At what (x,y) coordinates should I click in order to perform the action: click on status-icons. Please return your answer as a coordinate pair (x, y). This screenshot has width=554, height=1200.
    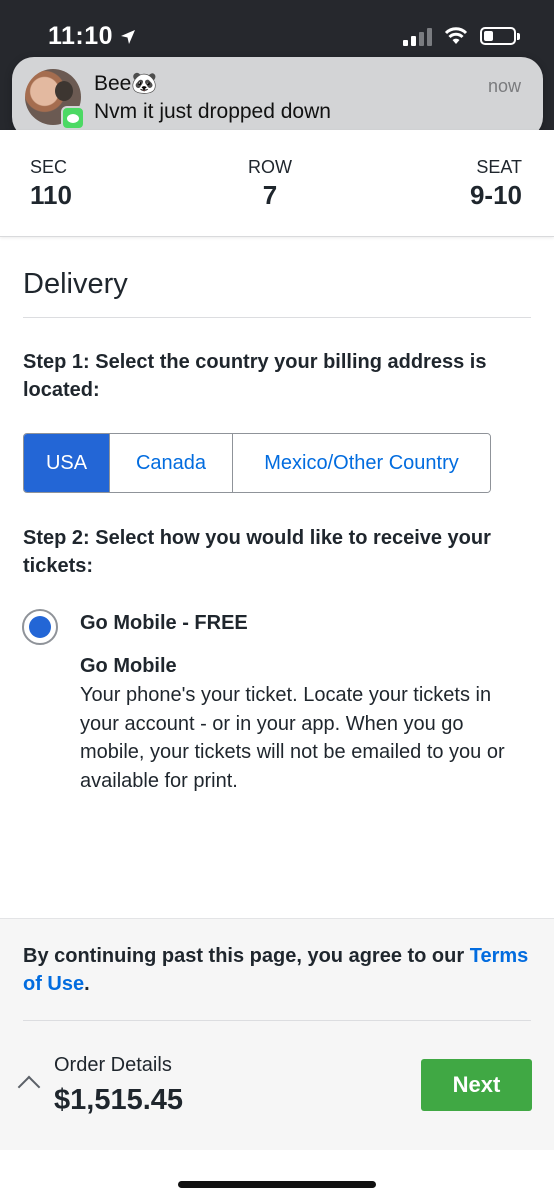
    Looking at the image, I should click on (461, 36).